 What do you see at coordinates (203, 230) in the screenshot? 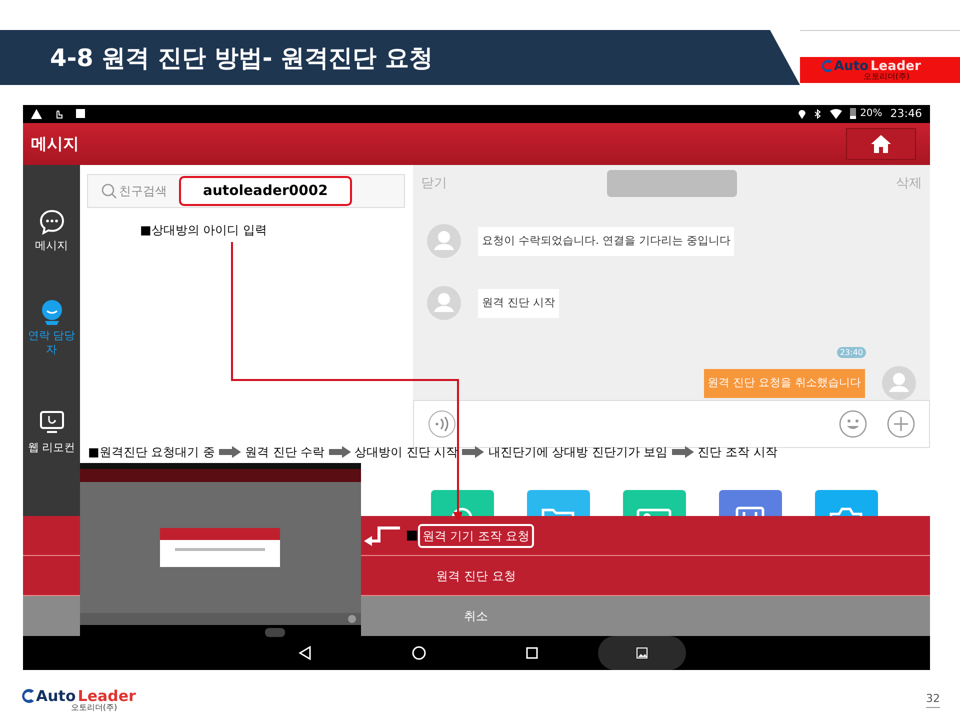
I see `id-note: ■상대방의 아이디 입력` at bounding box center [203, 230].